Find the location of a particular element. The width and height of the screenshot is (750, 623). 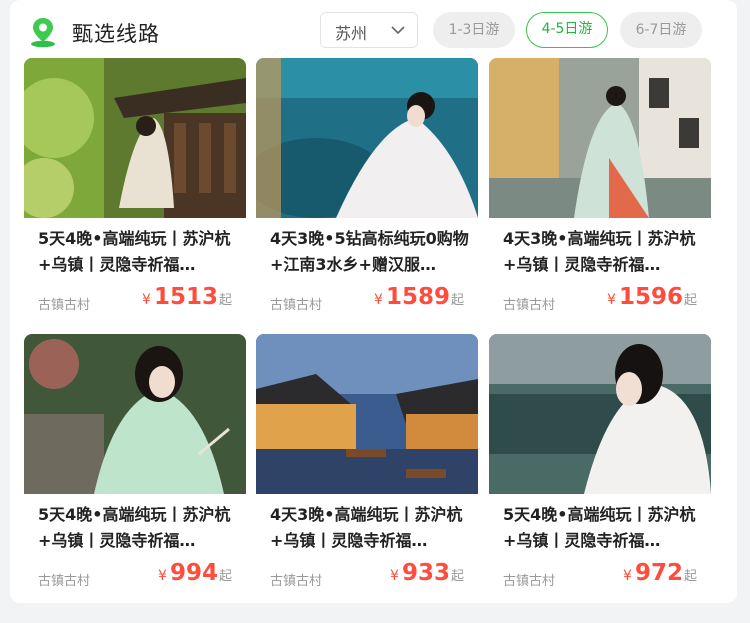

route-card: 4天3晚•高端纯玩丨苏沪杭+乌镇丨灵隐寺祈福… 古镇古村 ¥1596起 is located at coordinates (600, 187).